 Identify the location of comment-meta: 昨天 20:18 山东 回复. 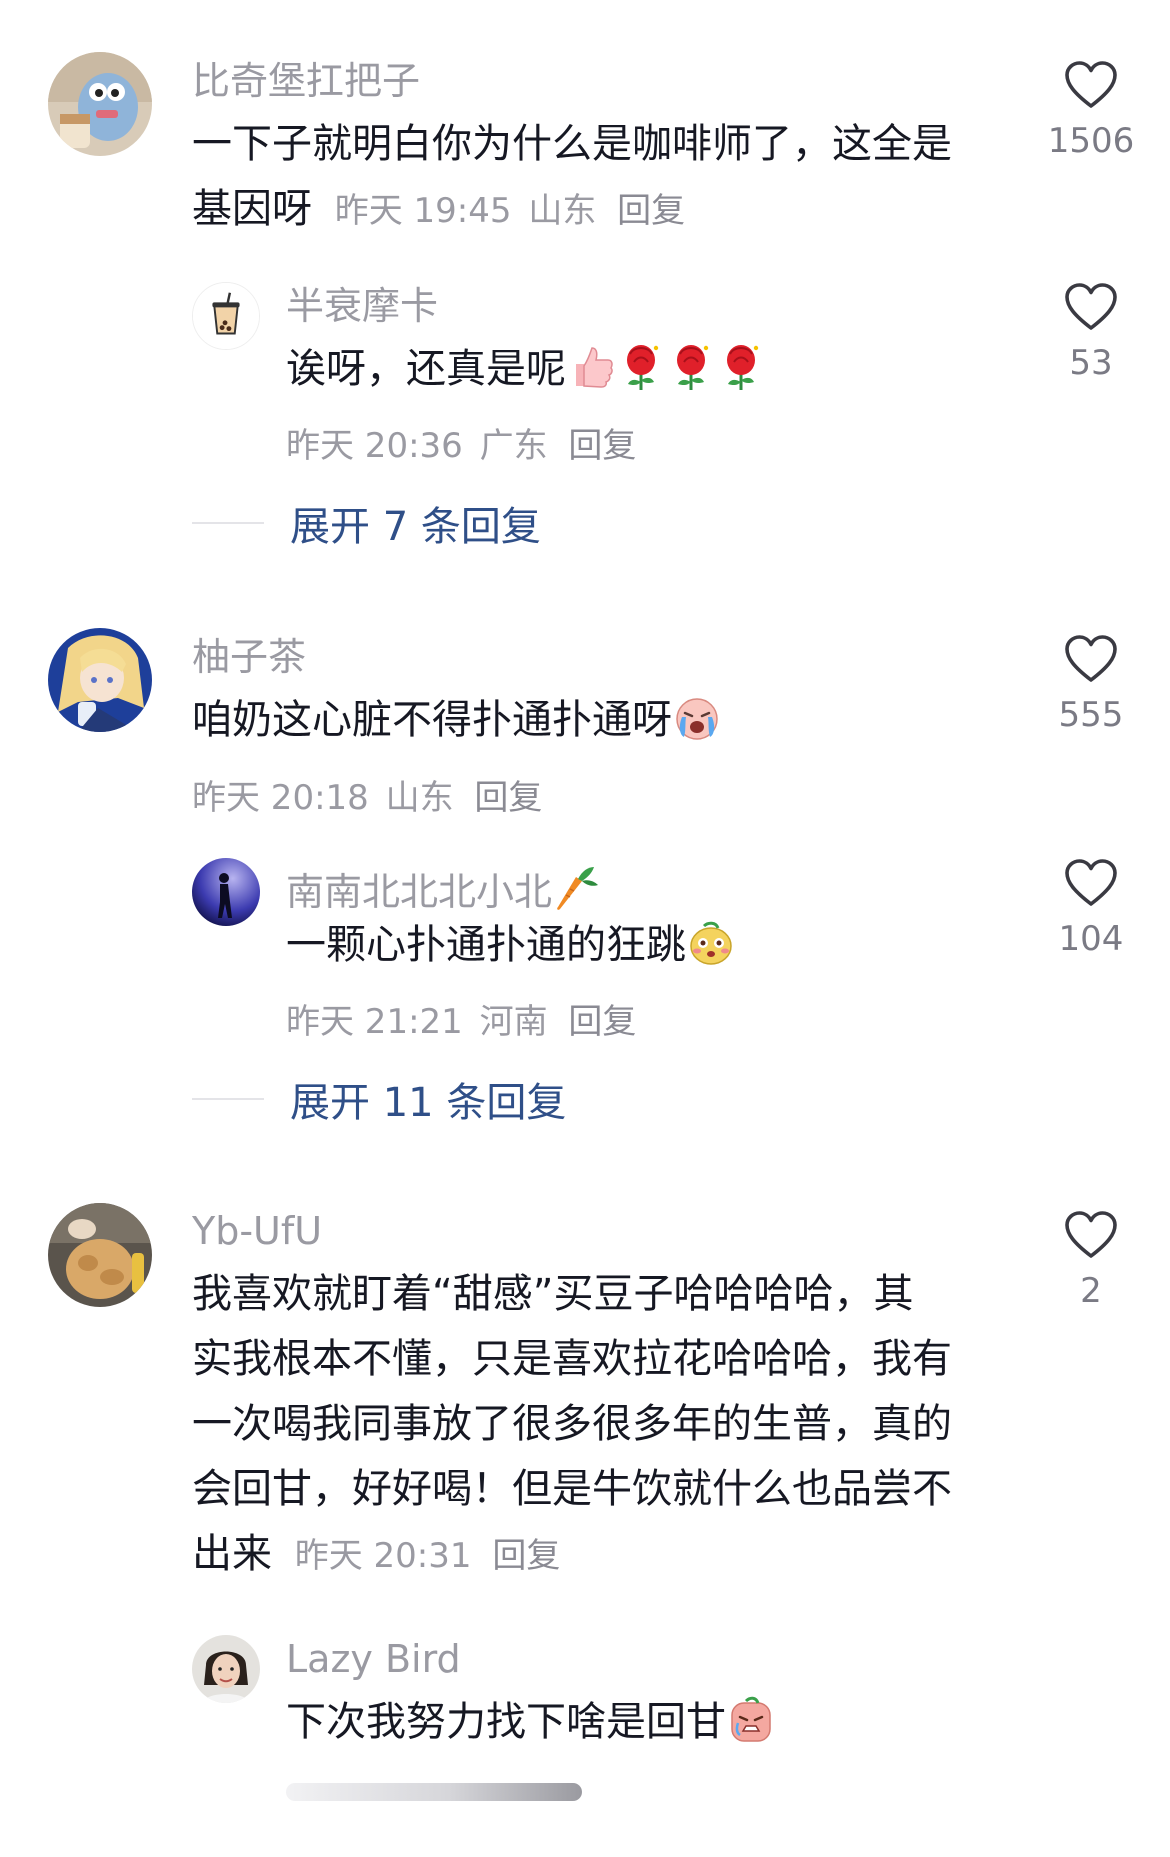
(367, 794).